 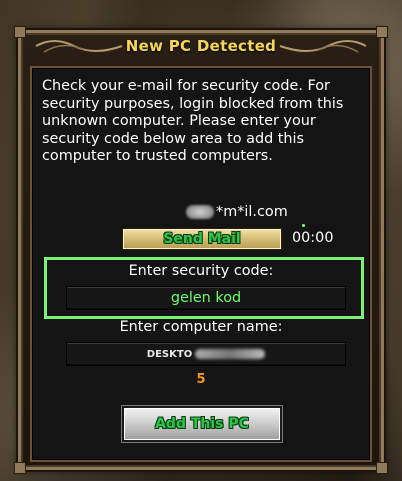 What do you see at coordinates (79, 46) in the screenshot?
I see `ornament-left-icon` at bounding box center [79, 46].